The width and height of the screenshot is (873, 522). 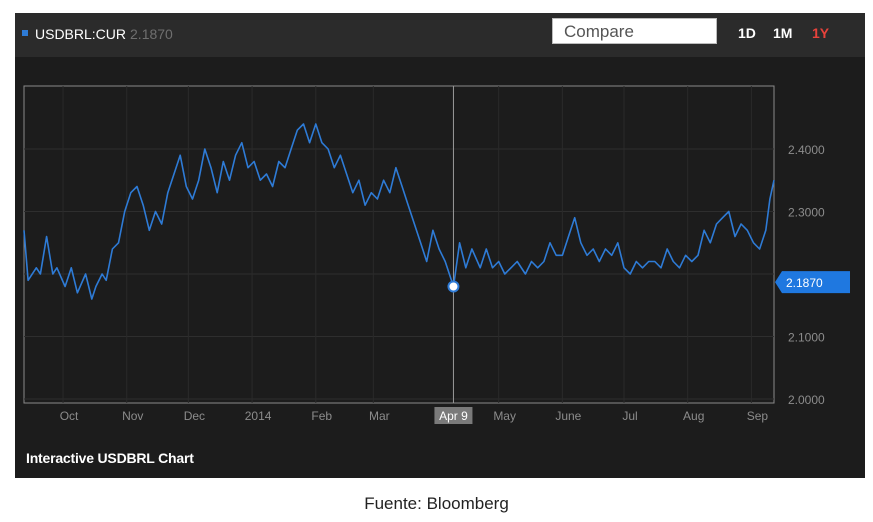 What do you see at coordinates (258, 416) in the screenshot?
I see `x-tick-label: 2014` at bounding box center [258, 416].